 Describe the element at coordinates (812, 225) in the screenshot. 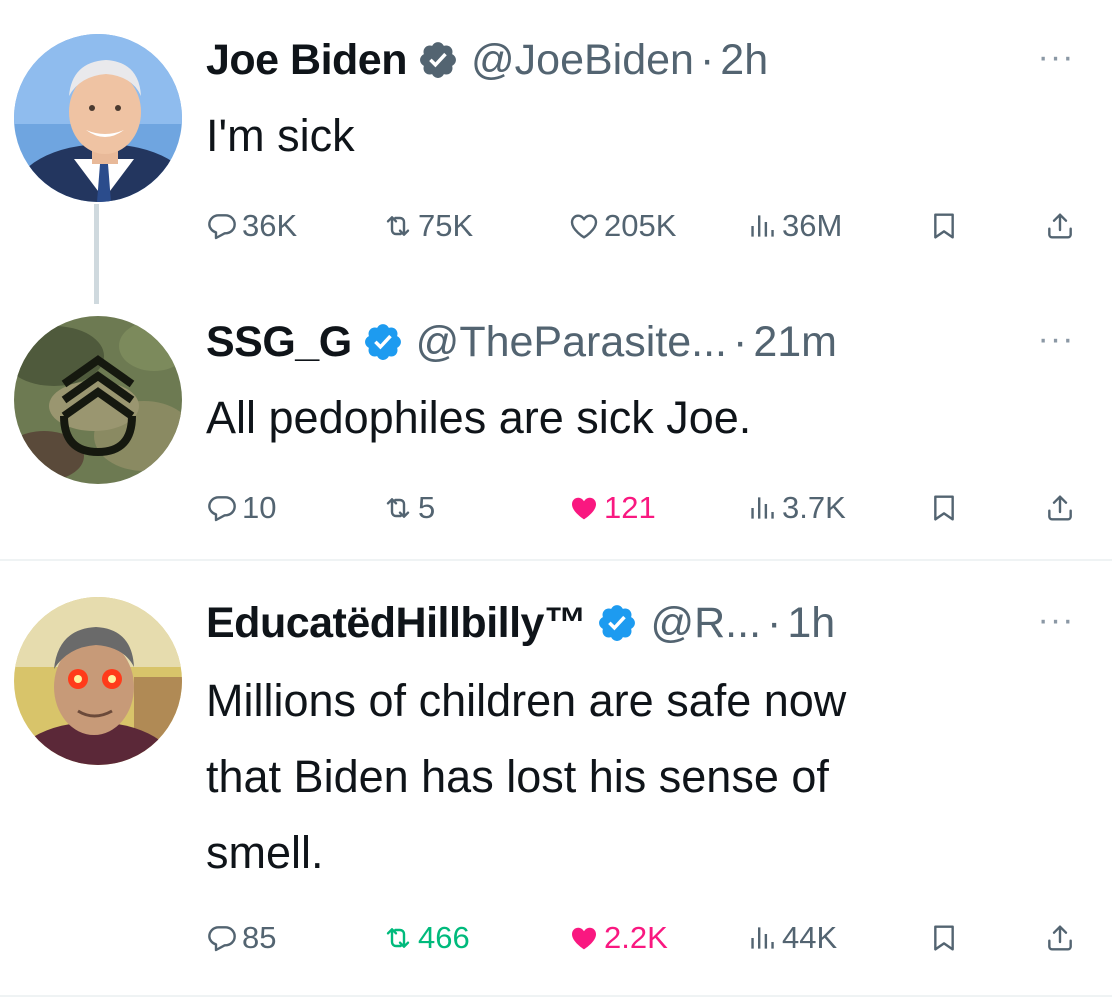

I see `views-count: 36M` at that location.